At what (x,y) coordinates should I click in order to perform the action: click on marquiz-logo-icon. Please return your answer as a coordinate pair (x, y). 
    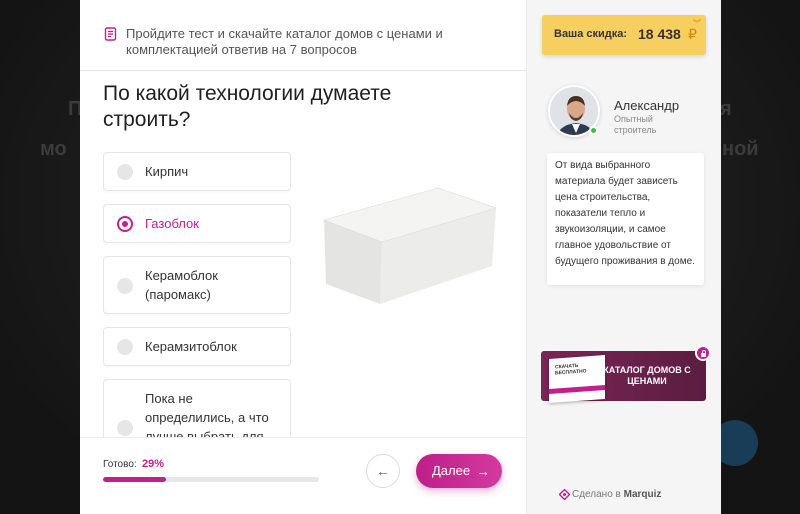
    Looking at the image, I should click on (564, 494).